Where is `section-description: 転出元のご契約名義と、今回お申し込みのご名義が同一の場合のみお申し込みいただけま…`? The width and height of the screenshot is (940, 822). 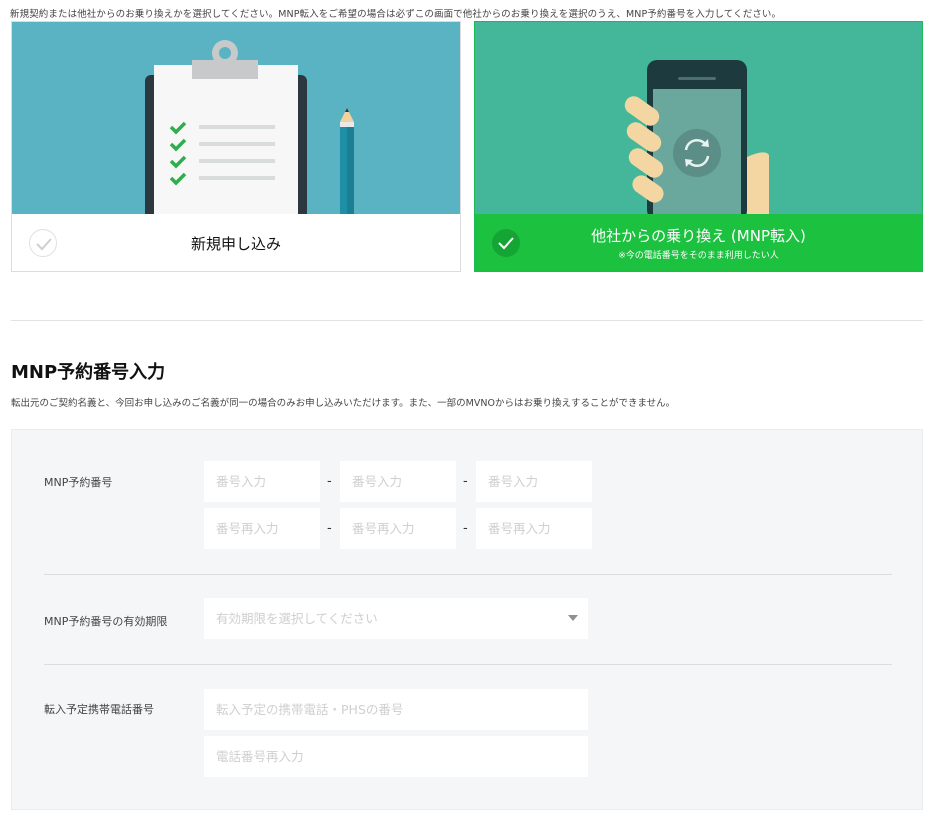
section-description: 転出元のご契約名義と、今回お申し込みのご名義が同一の場合のみお申し込みいただけま… is located at coordinates (343, 403).